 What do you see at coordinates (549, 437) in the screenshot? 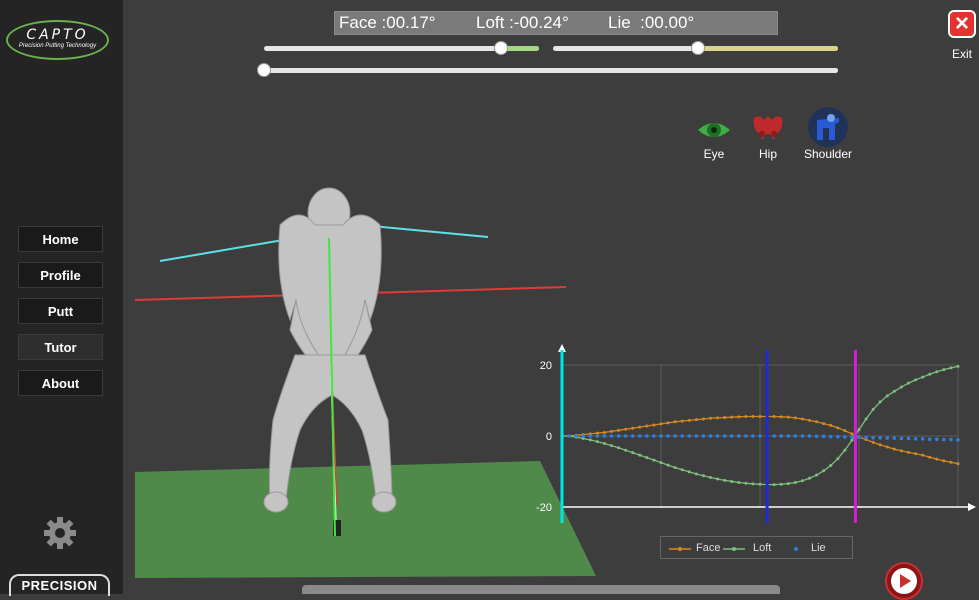
I see `chart-y-tick-label: 0` at bounding box center [549, 437].